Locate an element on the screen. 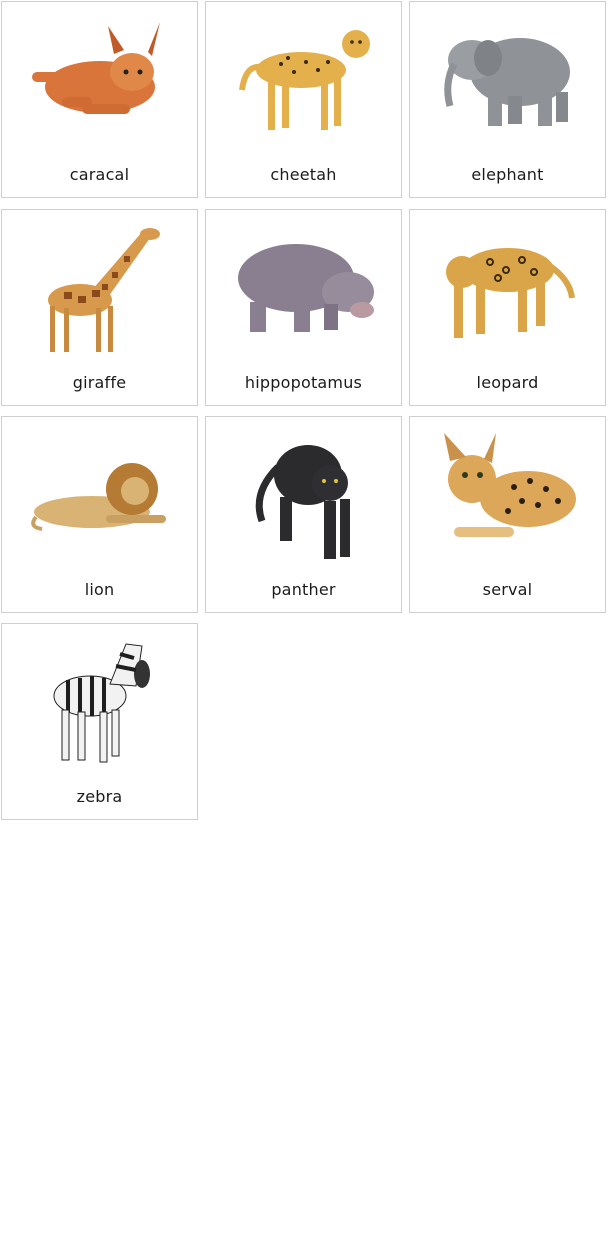  card-label: giraffe is located at coordinates (99, 382).